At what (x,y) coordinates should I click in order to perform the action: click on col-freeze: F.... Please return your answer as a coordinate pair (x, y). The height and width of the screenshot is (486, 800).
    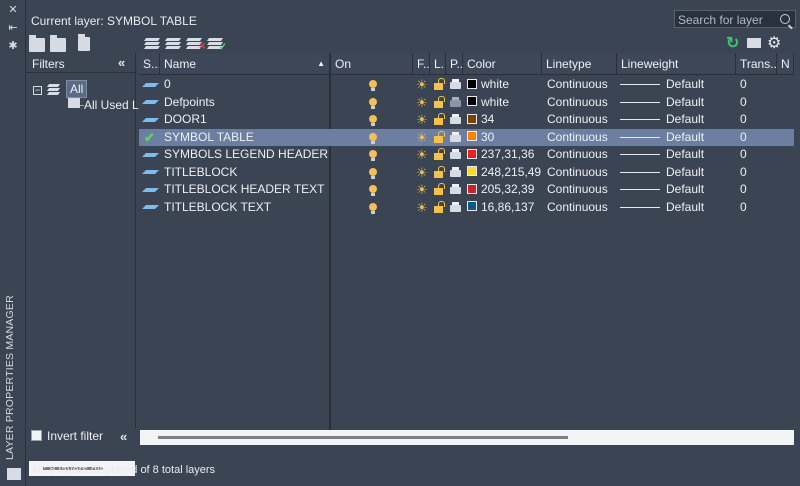
    Looking at the image, I should click on (421, 64).